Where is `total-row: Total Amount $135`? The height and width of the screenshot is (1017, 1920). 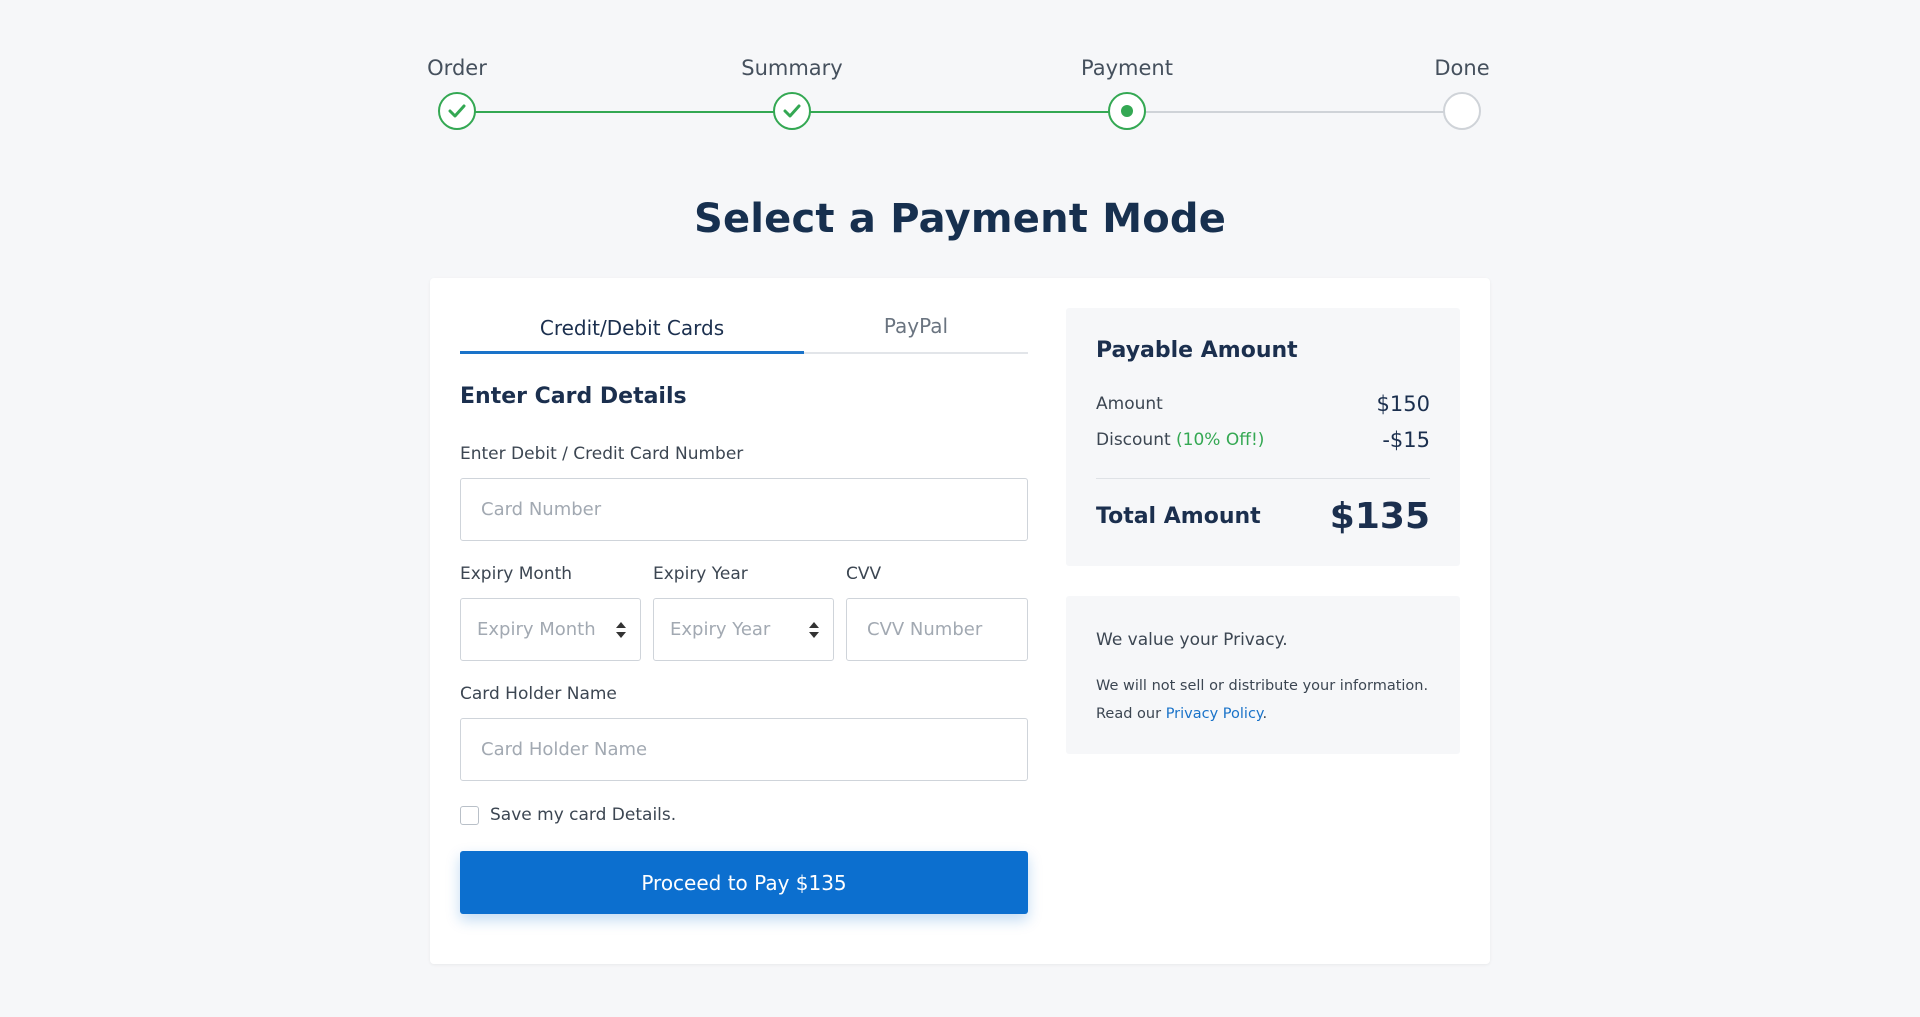
total-row: Total Amount $135 is located at coordinates (1263, 516).